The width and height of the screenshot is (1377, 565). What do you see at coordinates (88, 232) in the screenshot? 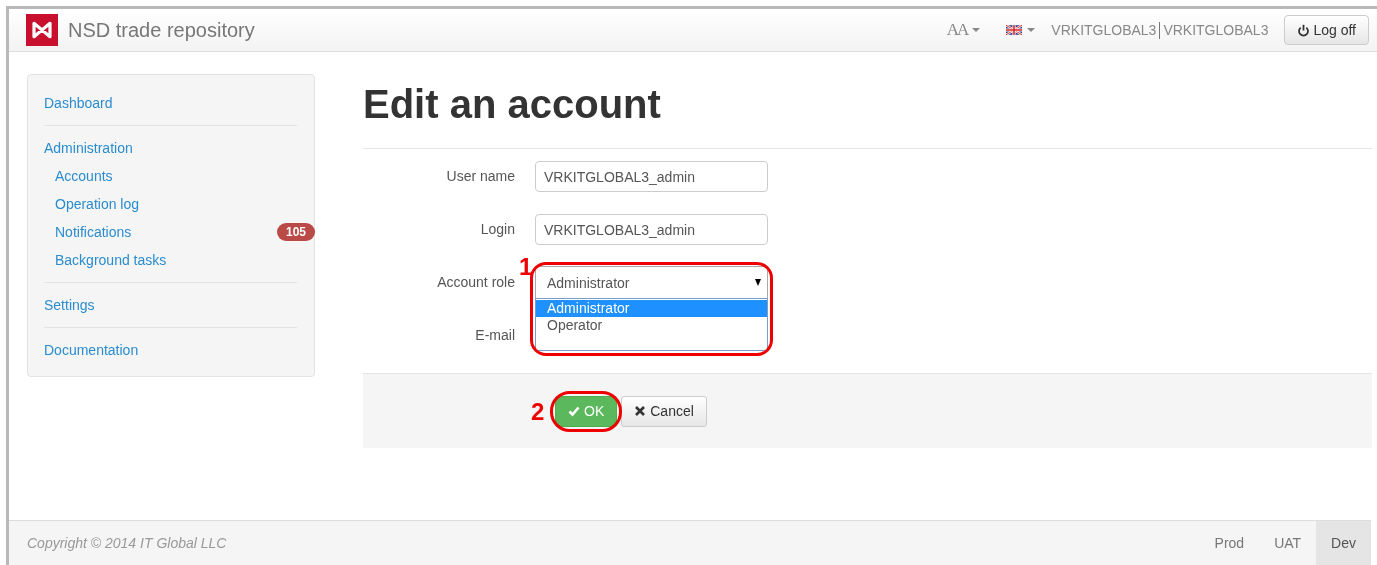
I see `sidebar-link: Notifications` at bounding box center [88, 232].